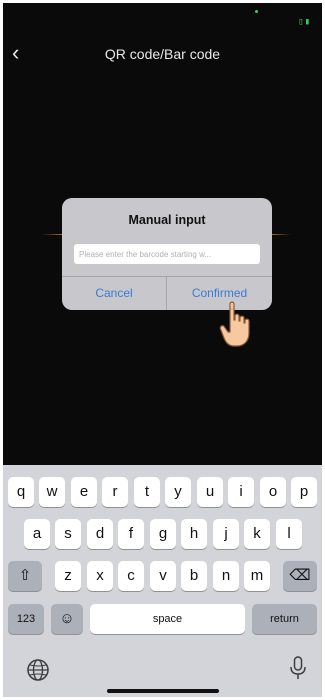  What do you see at coordinates (131, 534) in the screenshot?
I see `key-f: f` at bounding box center [131, 534].